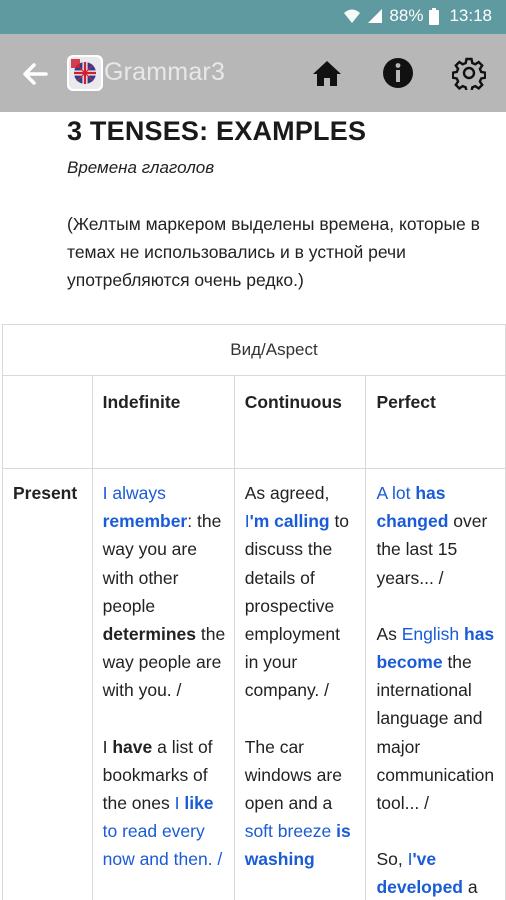 Image resolution: width=506 pixels, height=900 pixels. What do you see at coordinates (435, 422) in the screenshot?
I see `column-header-perfect: Perfect` at bounding box center [435, 422].